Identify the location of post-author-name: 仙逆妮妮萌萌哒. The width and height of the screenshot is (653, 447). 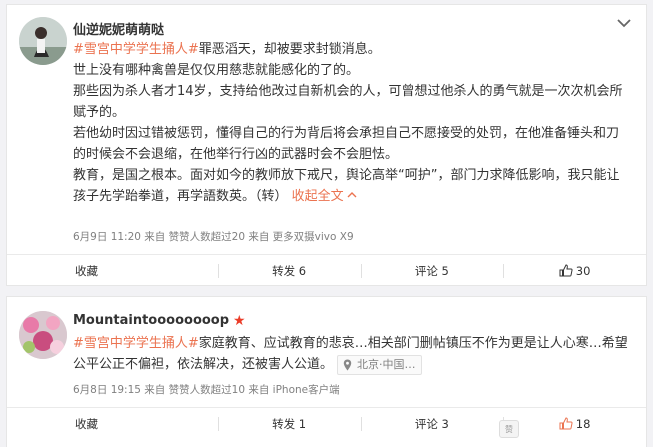
(118, 28).